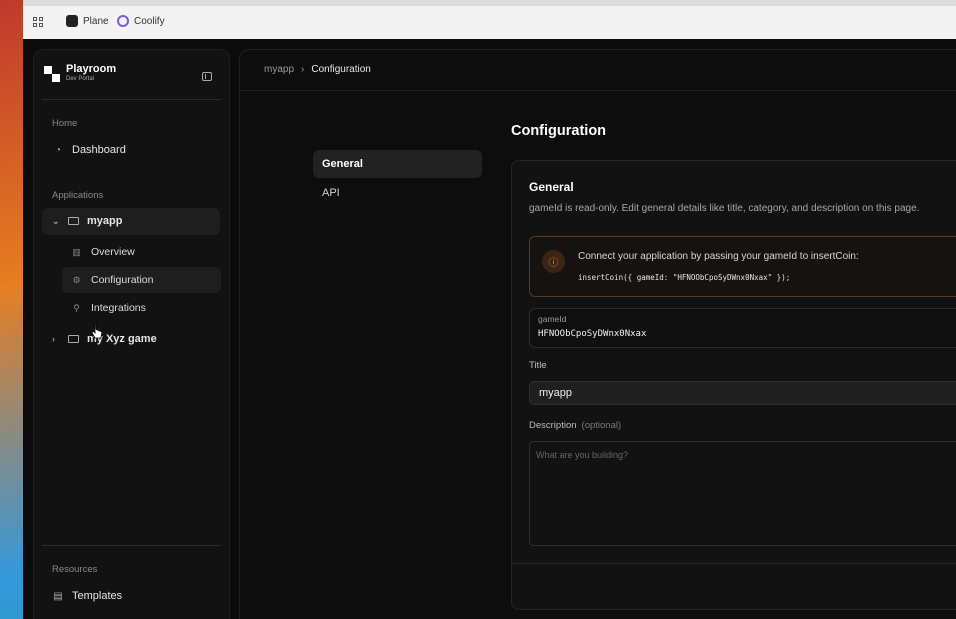 This screenshot has height=619, width=956. What do you see at coordinates (108, 308) in the screenshot?
I see `sidebar-item-integrations: ⚲ Integrations` at bounding box center [108, 308].